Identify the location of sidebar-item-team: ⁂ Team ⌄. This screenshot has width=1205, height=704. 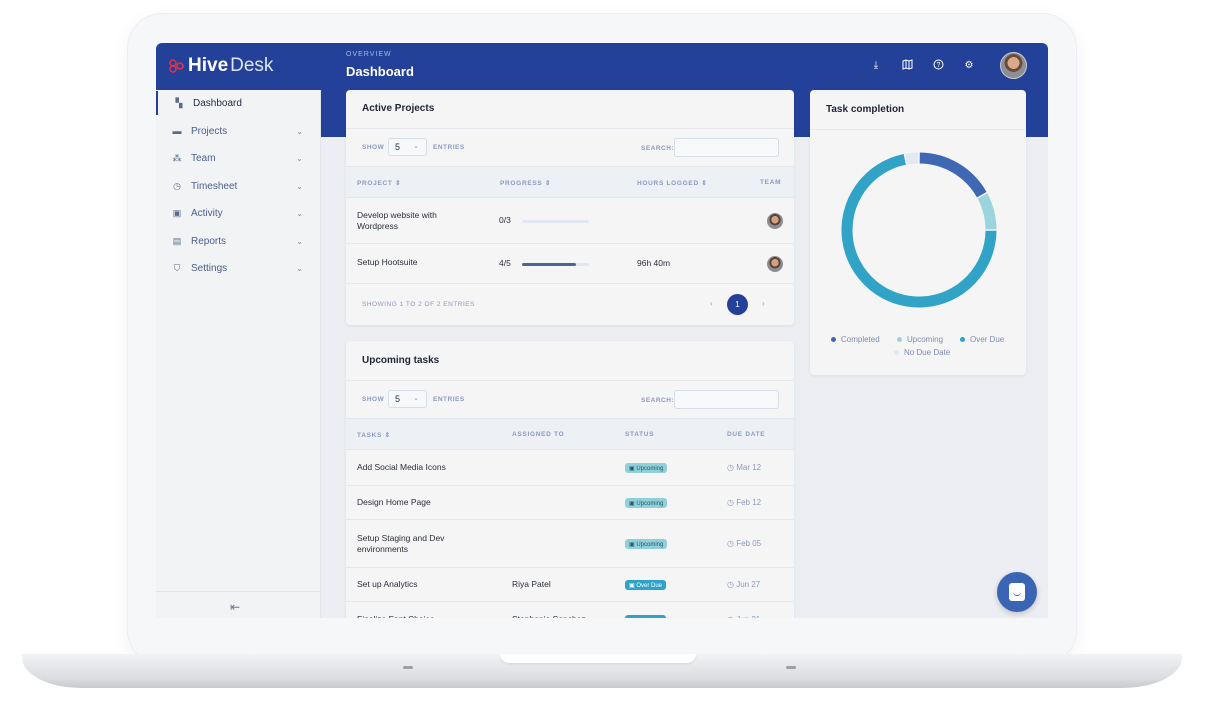
(238, 158).